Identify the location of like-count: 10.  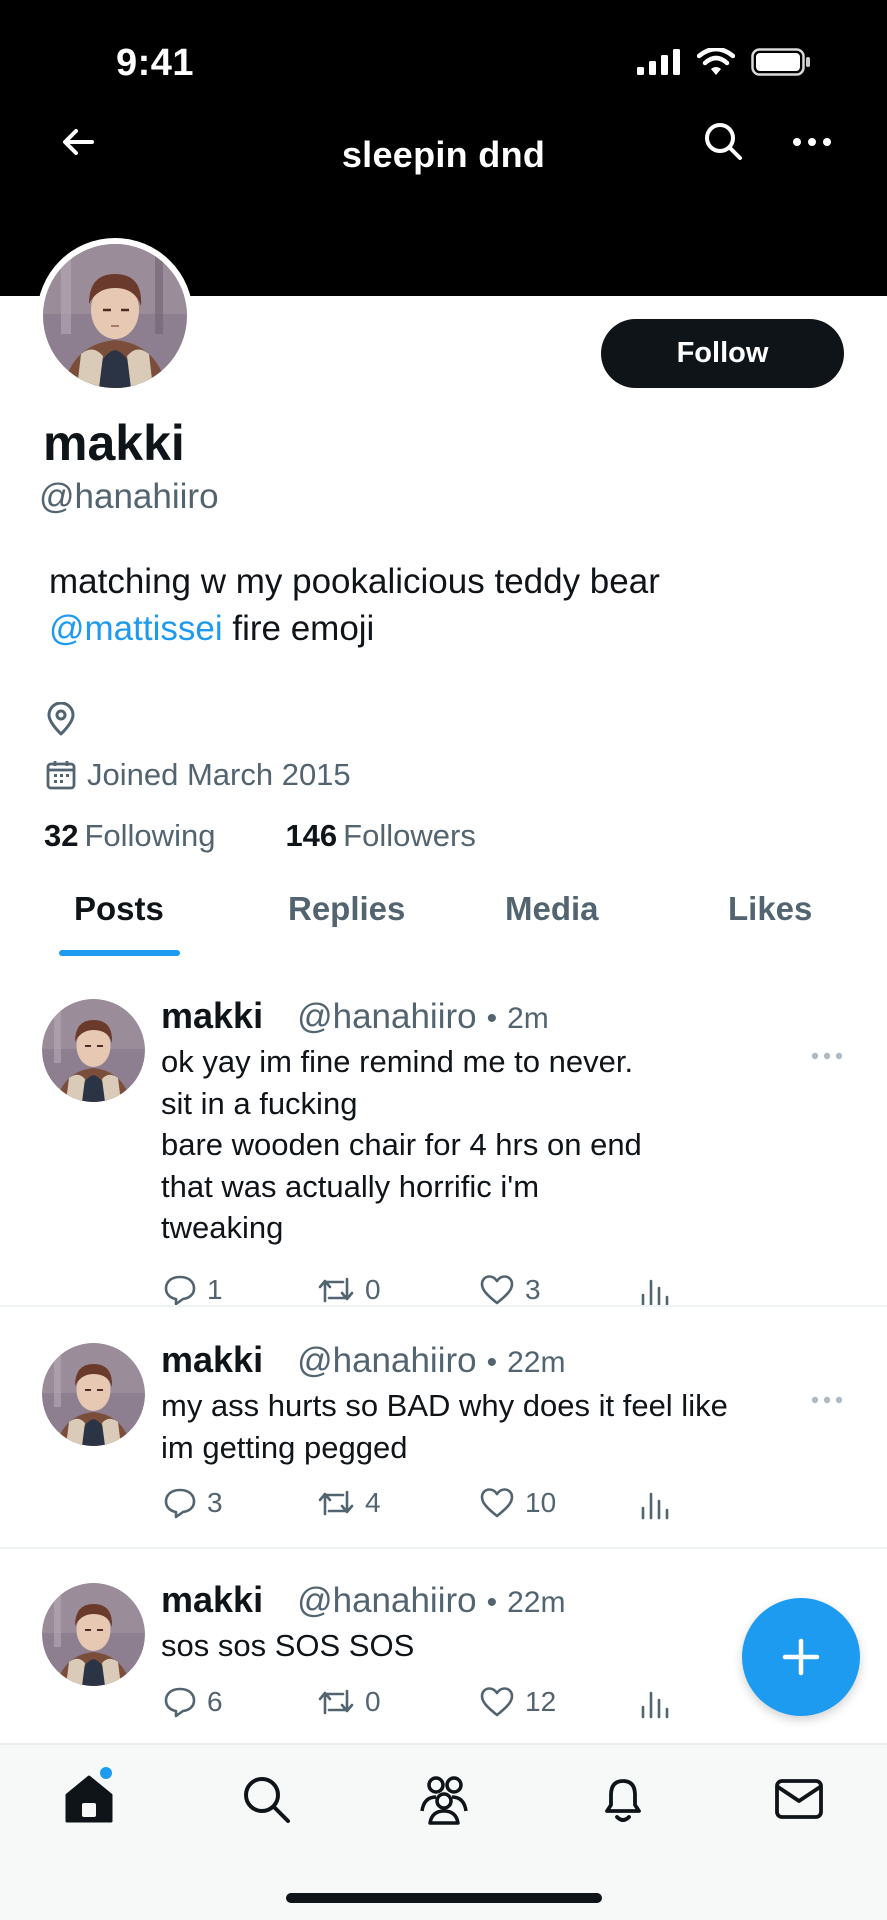
(541, 1502).